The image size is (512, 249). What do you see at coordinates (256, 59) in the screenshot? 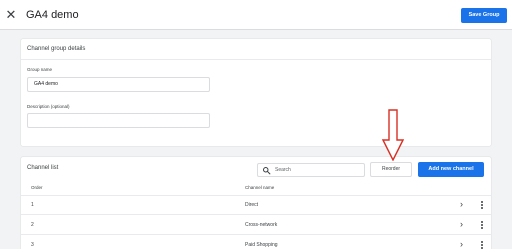
I see `divider` at bounding box center [256, 59].